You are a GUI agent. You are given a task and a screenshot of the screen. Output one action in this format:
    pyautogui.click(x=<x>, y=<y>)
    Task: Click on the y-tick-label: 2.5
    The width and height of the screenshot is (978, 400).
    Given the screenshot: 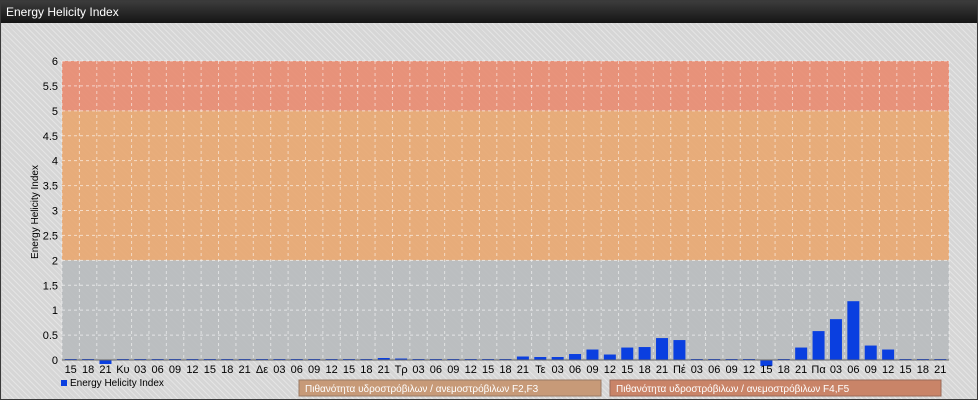 What is the action you would take?
    pyautogui.click(x=50, y=236)
    